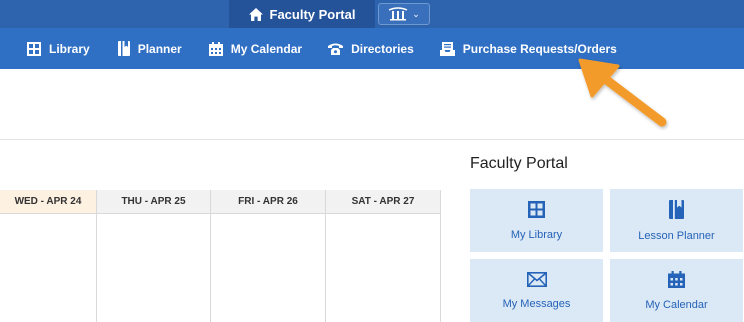  I want to click on nav-my-calendar: My Calendar, so click(255, 48).